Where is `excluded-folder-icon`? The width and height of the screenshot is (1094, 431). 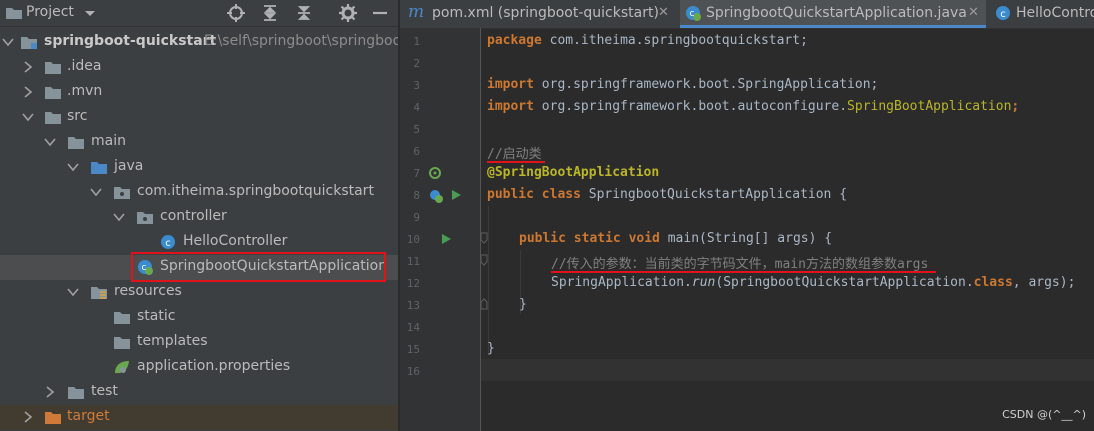
excluded-folder-icon is located at coordinates (53, 418).